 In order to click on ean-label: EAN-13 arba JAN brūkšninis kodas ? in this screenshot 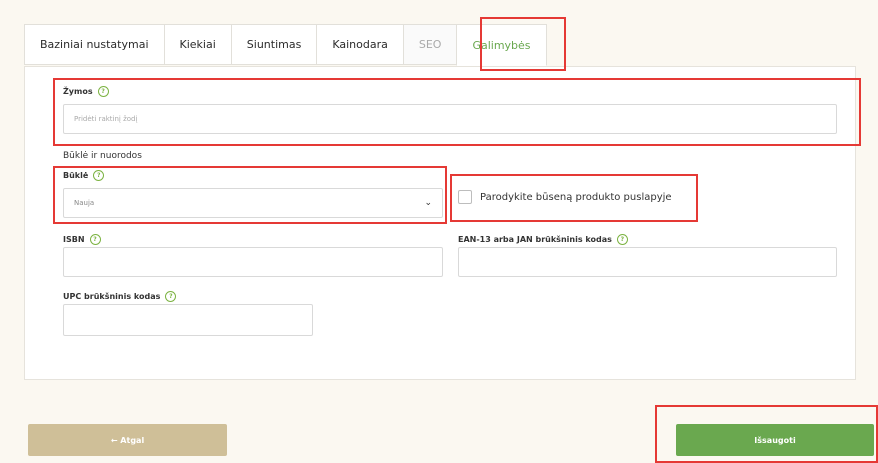, I will do `click(543, 239)`.